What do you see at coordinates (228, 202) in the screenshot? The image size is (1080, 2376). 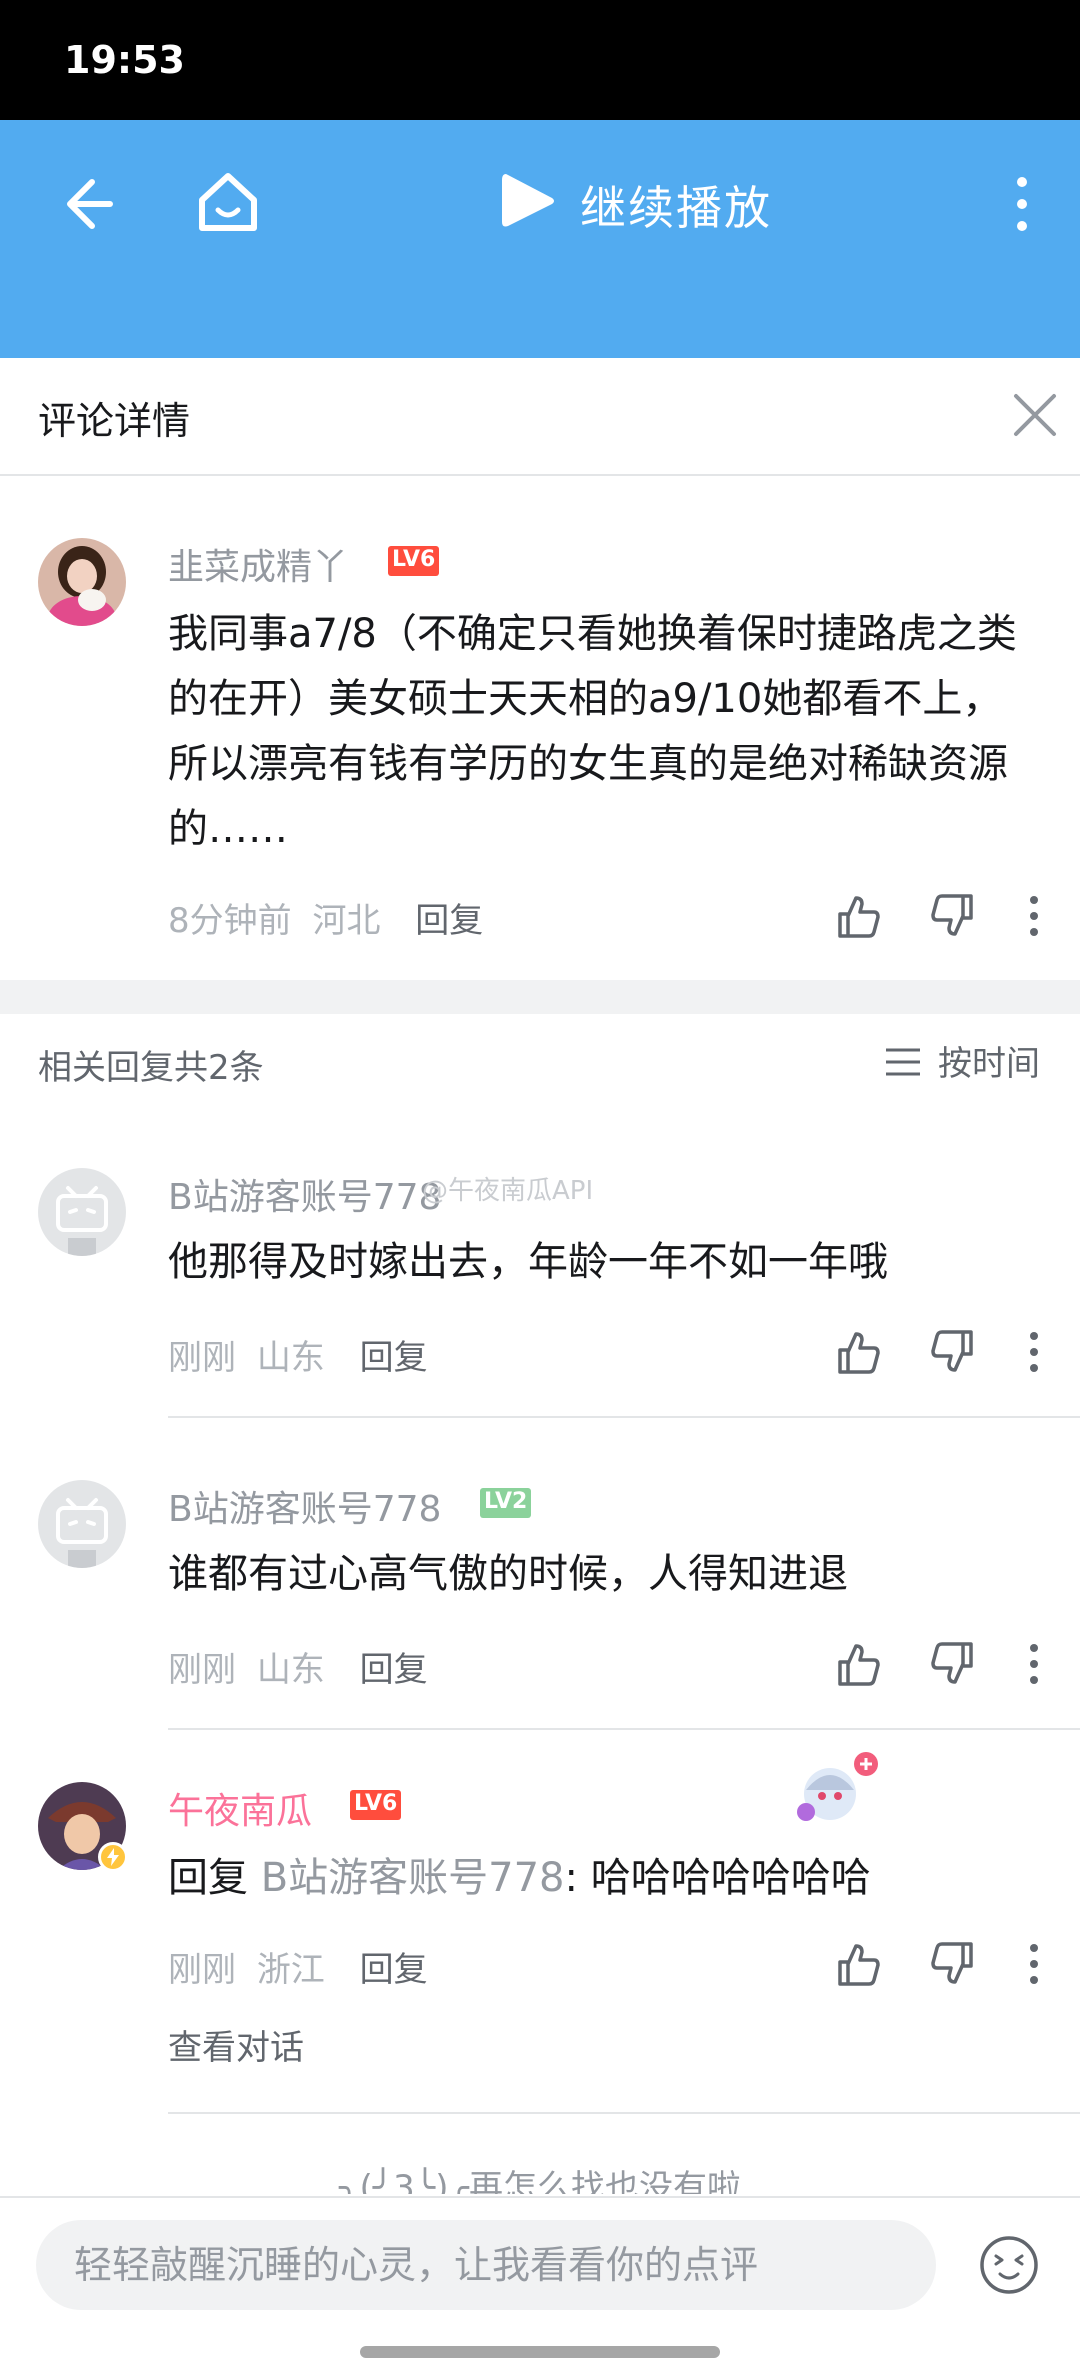 I see `home-icon` at bounding box center [228, 202].